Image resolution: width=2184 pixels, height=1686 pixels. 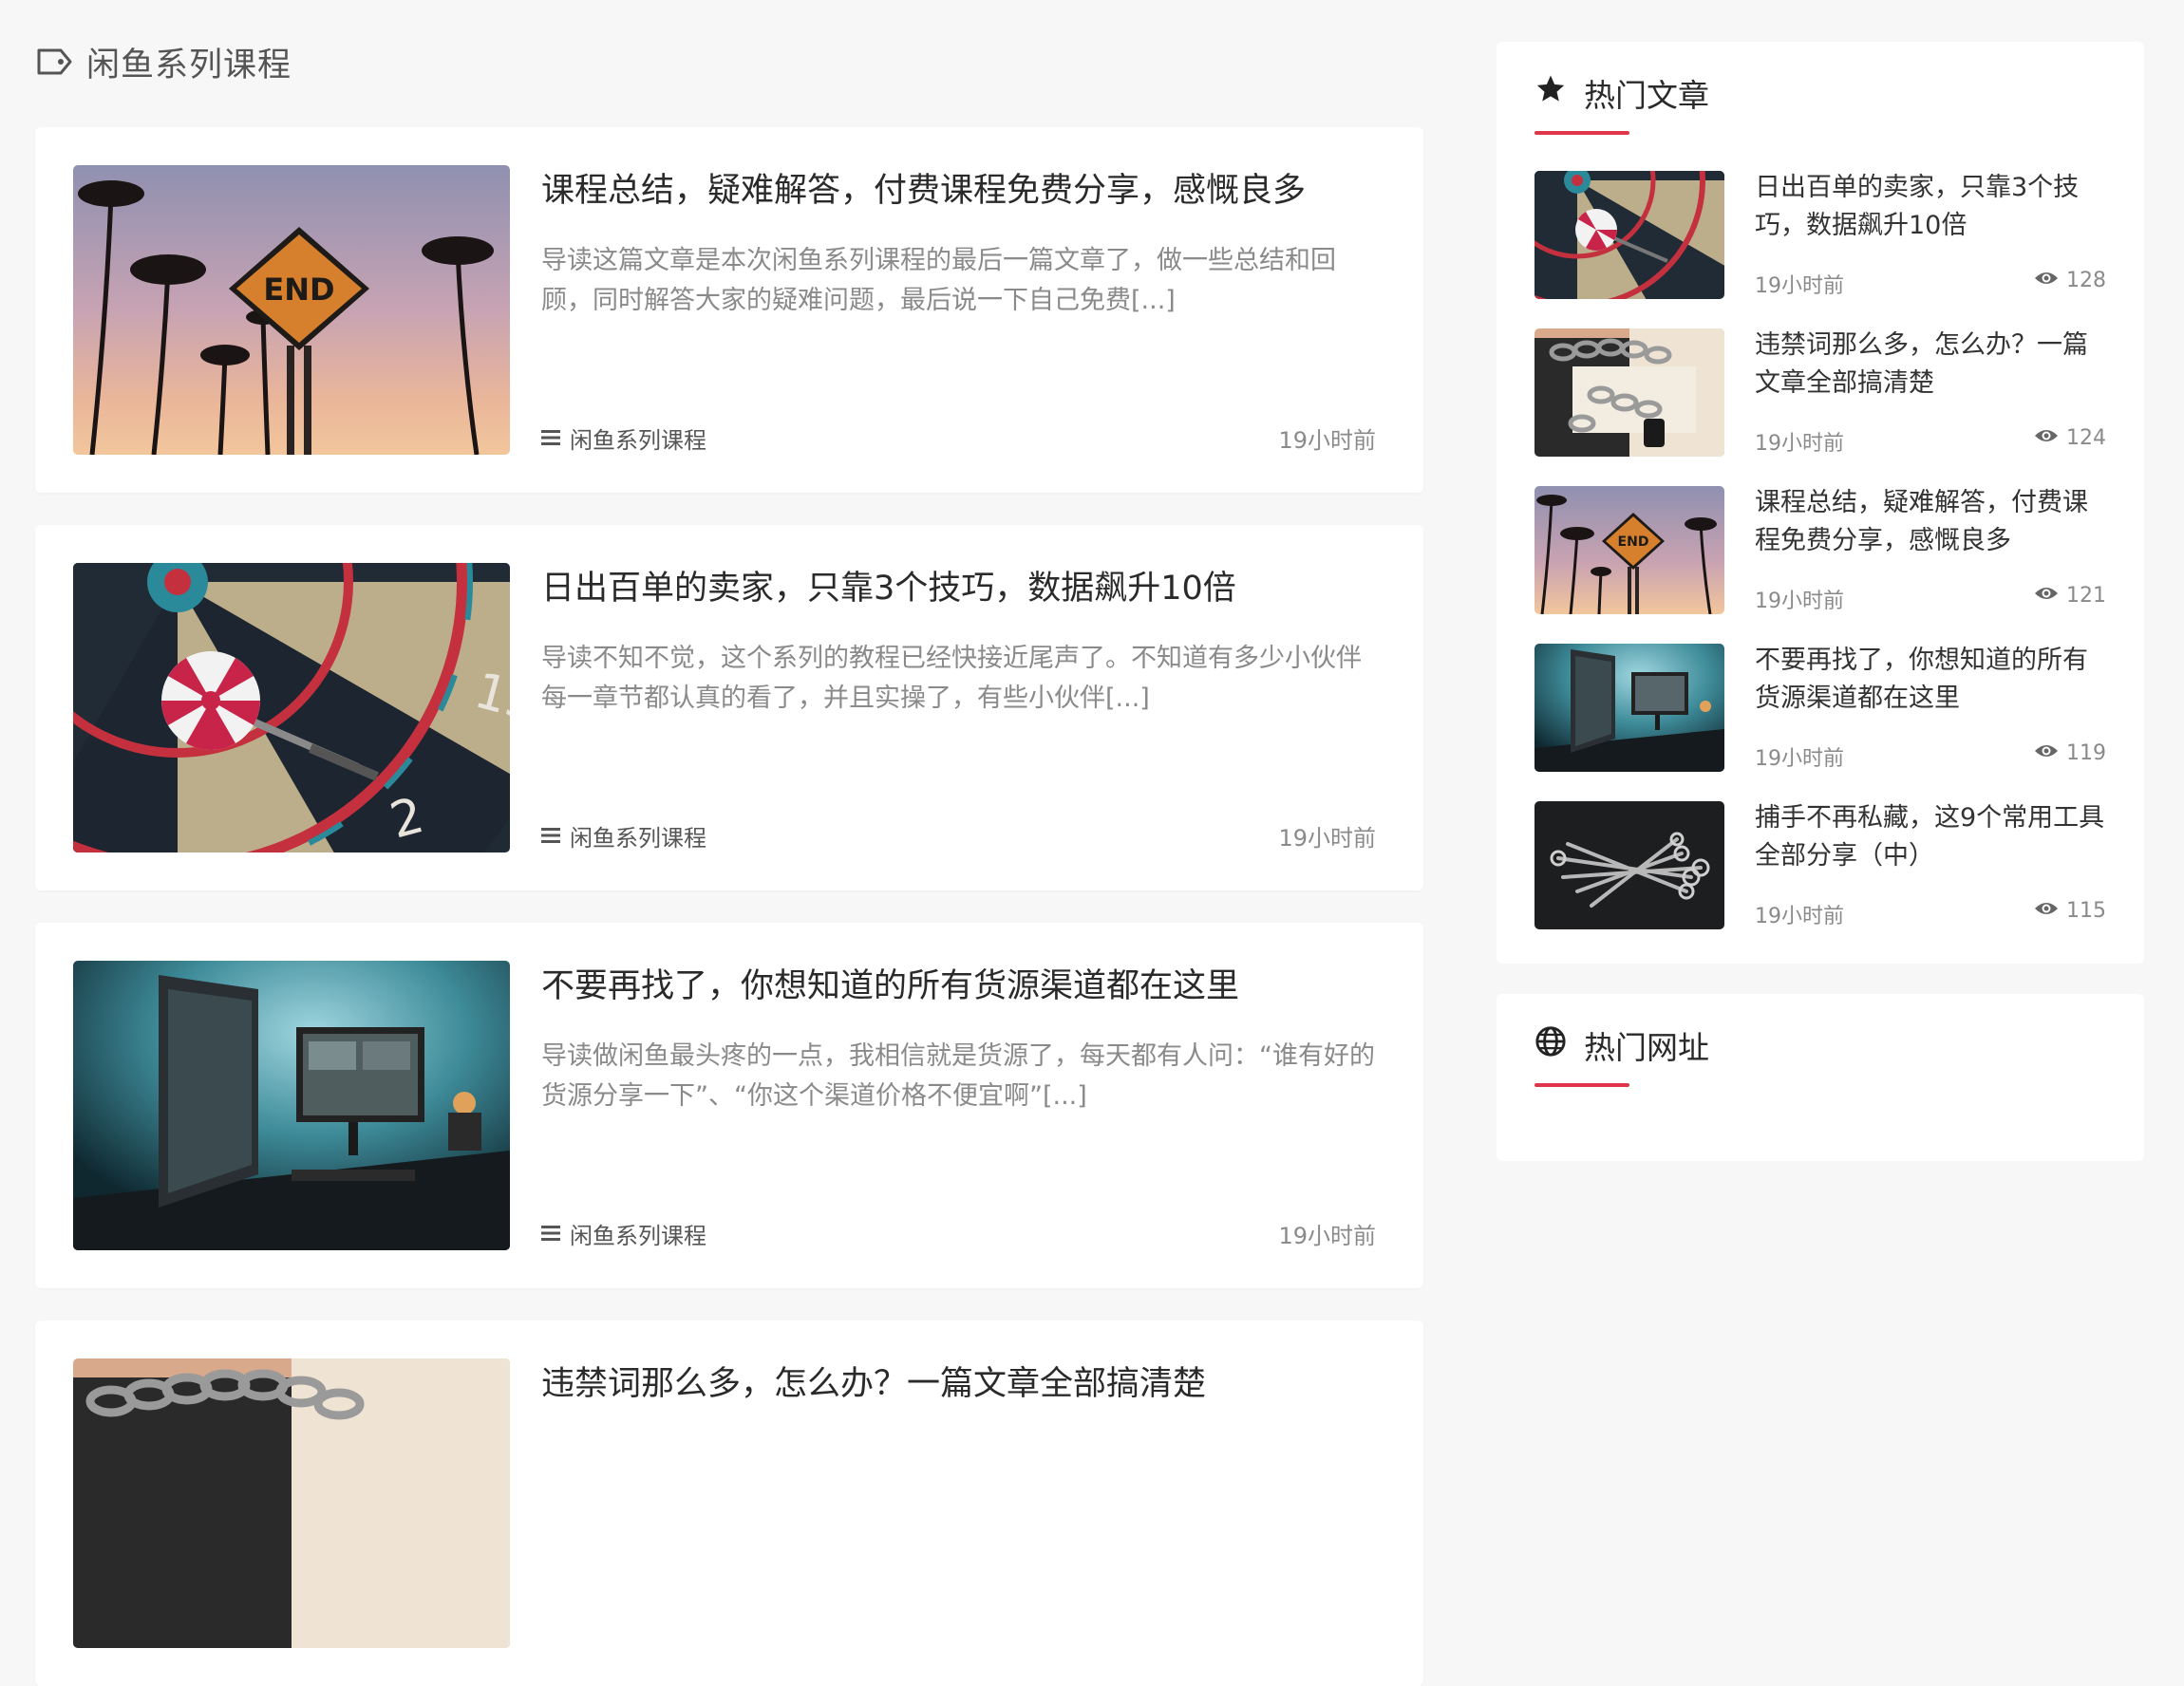 What do you see at coordinates (2086, 596) in the screenshot?
I see `view-count: 121` at bounding box center [2086, 596].